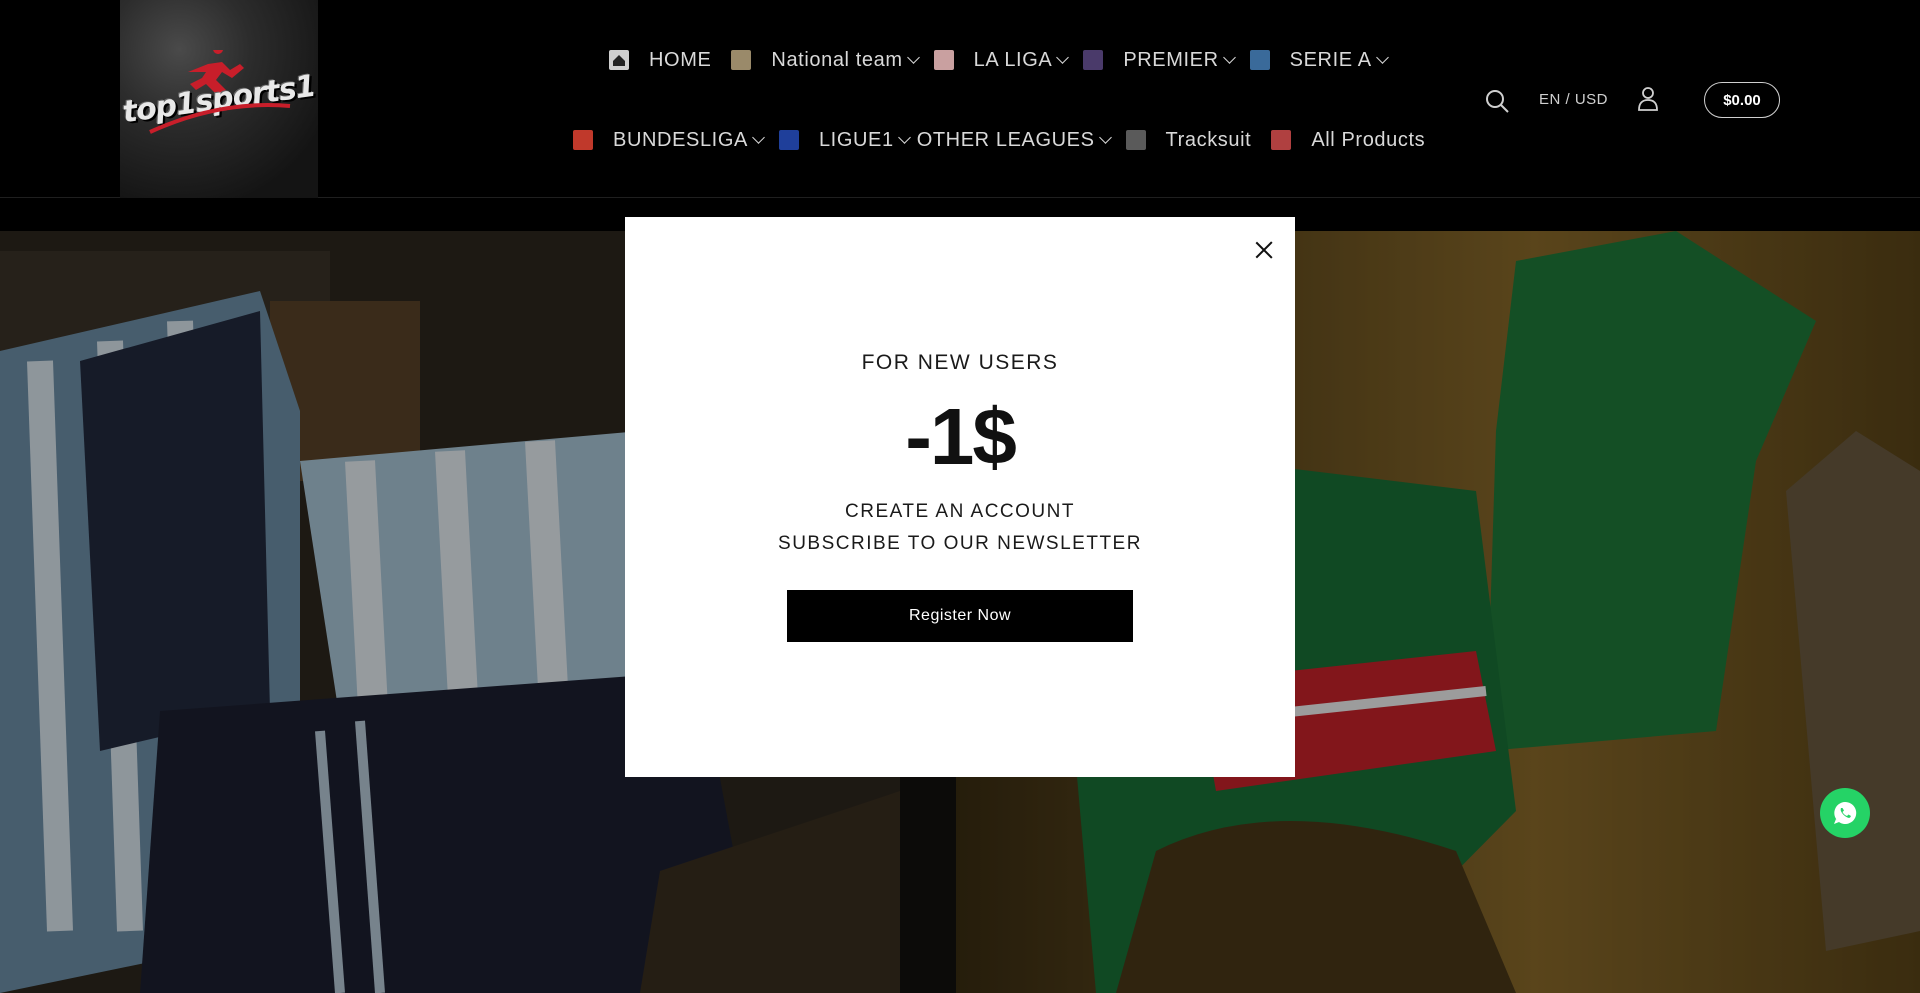  I want to click on nav-item-all-products: All Products, so click(1348, 140).